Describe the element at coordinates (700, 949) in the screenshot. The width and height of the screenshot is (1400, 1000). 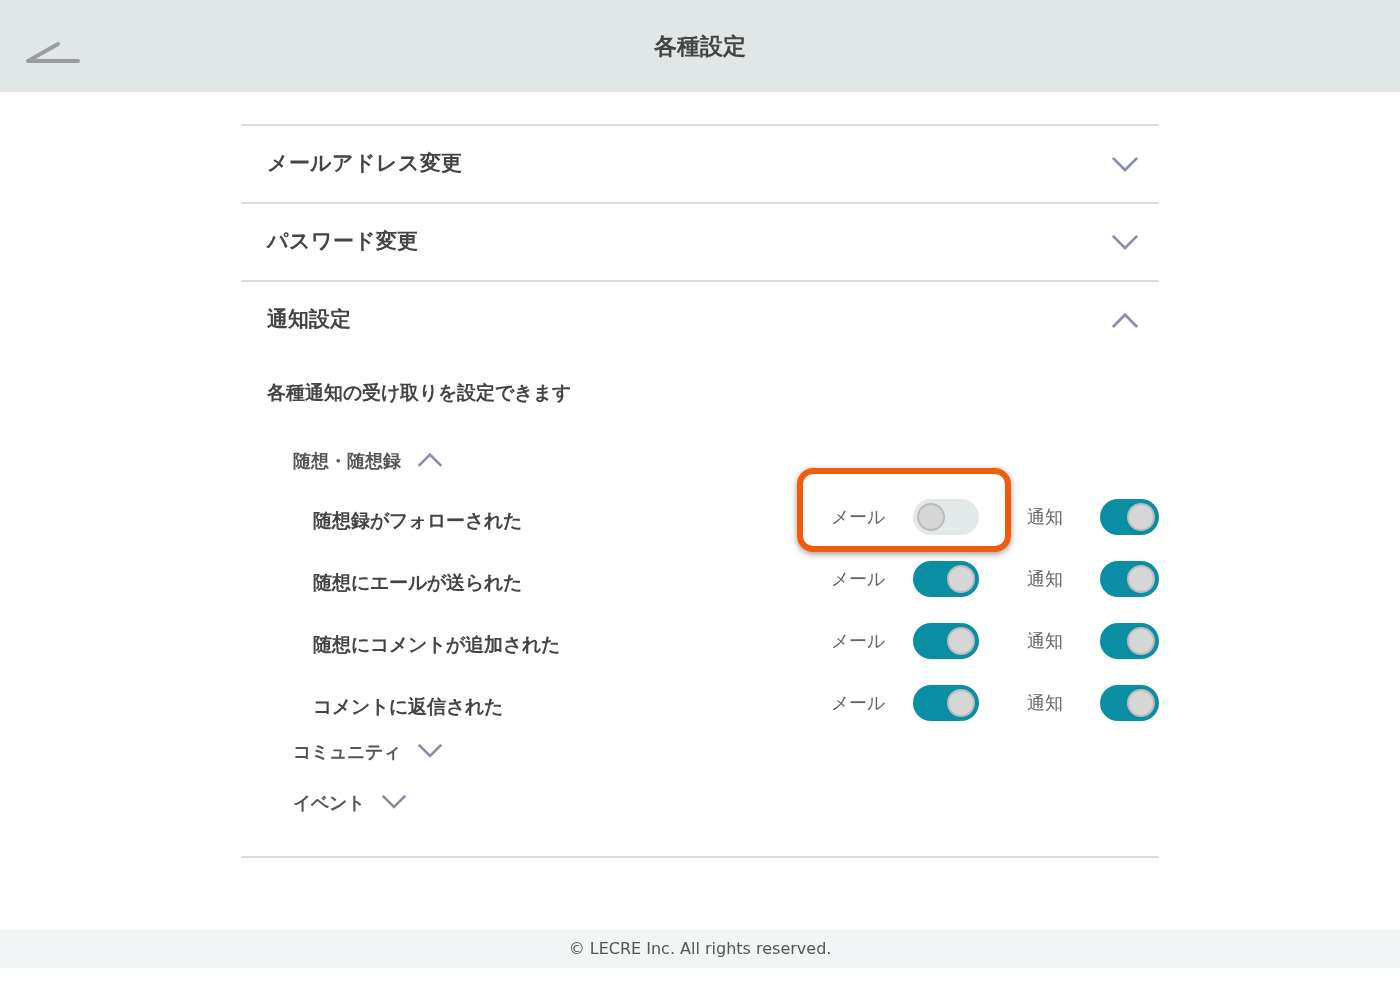
I see `copyright-text: © LECRE Inc. All rights reserved.` at that location.